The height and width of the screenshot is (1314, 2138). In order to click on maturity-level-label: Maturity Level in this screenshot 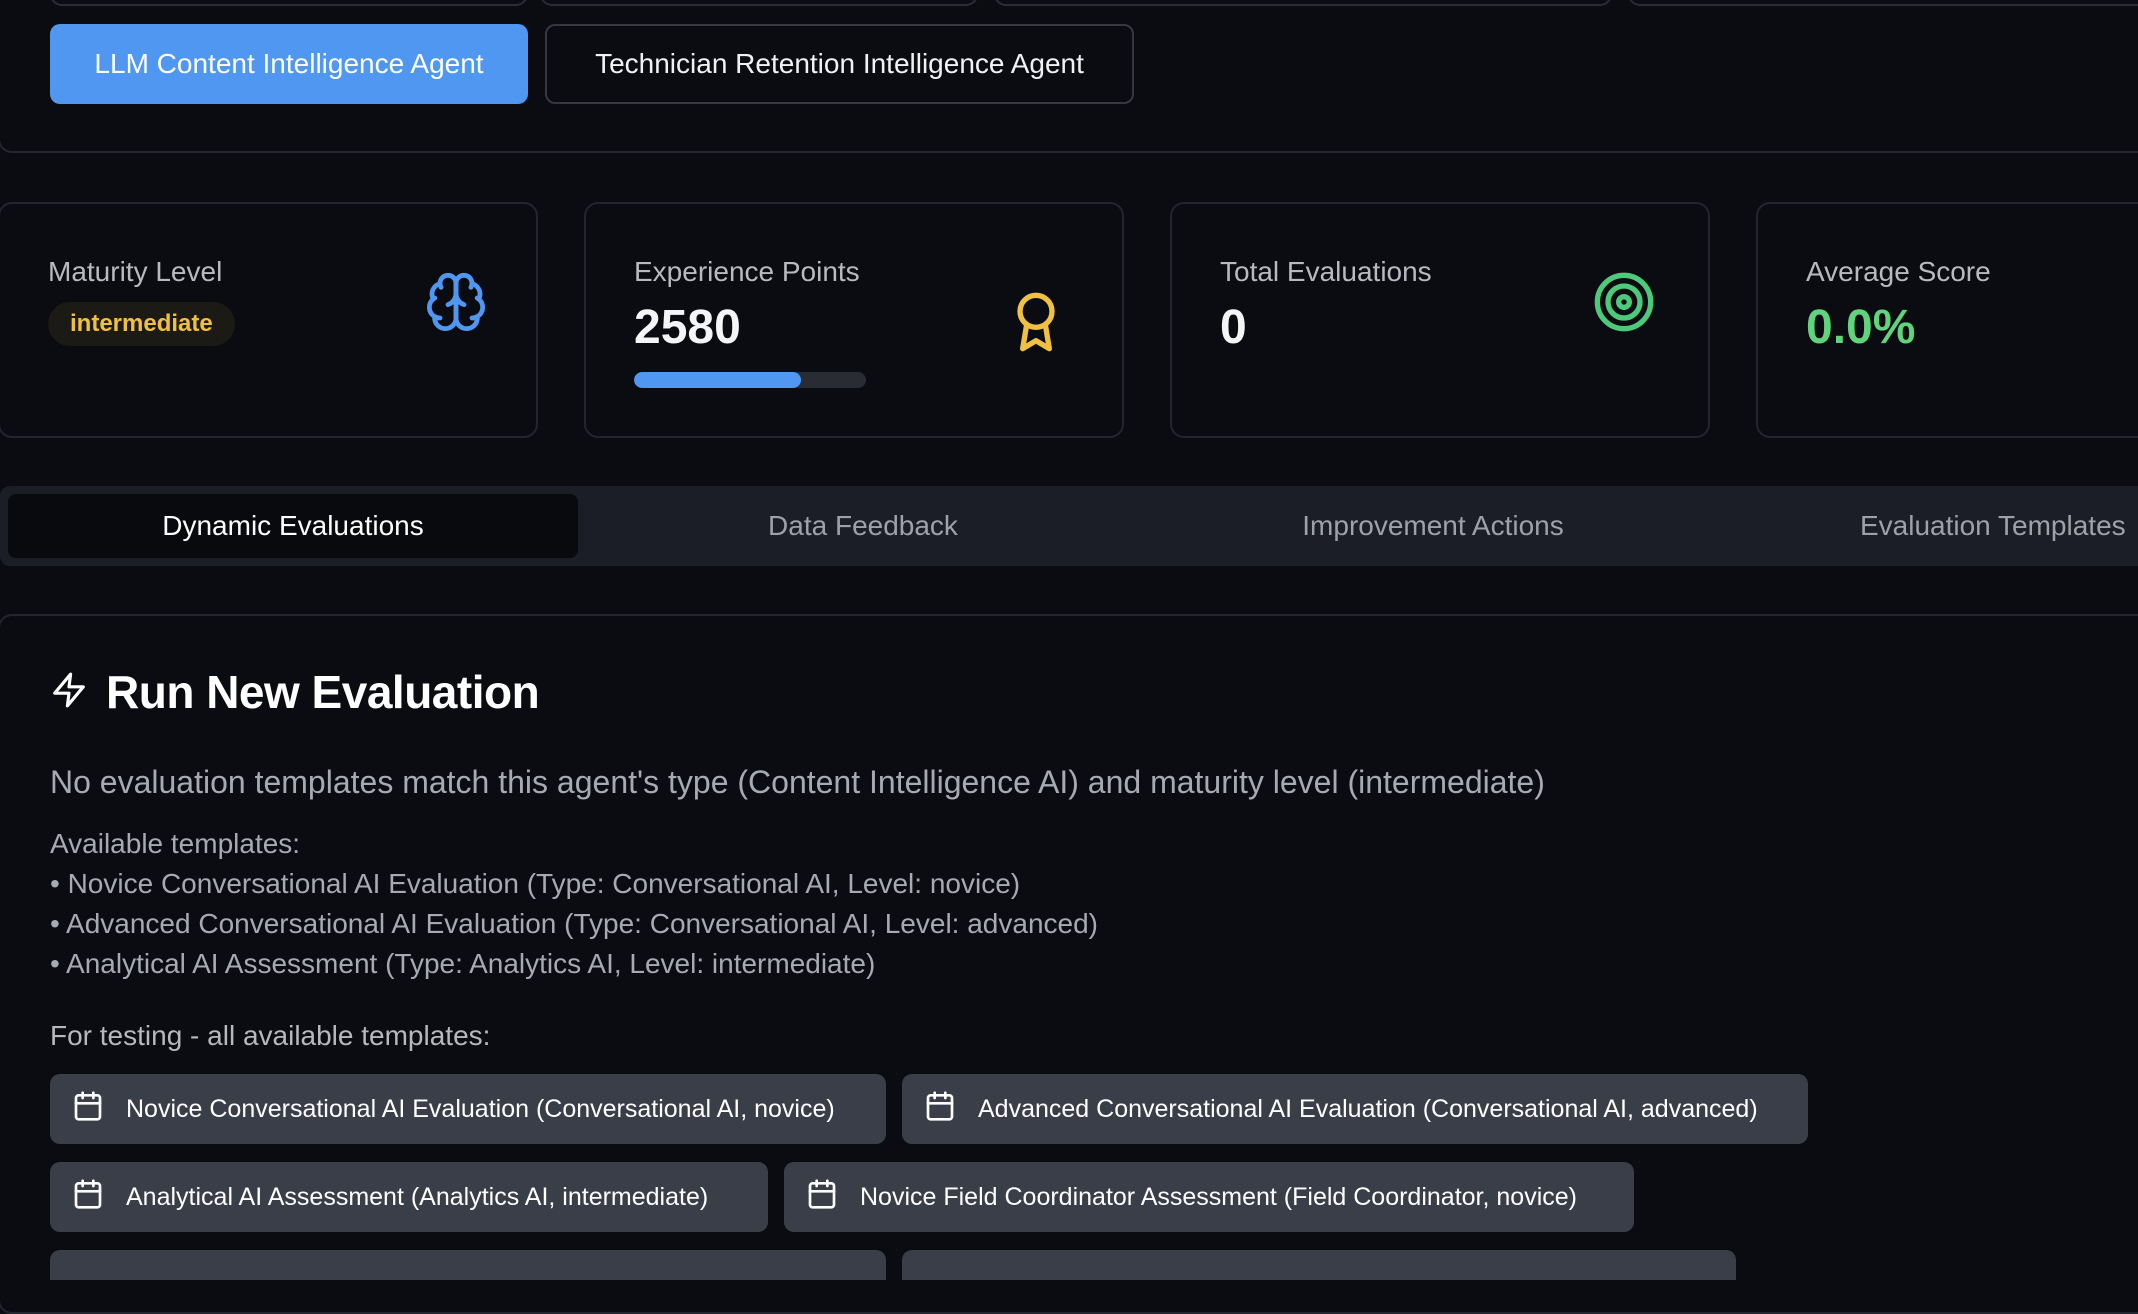, I will do `click(135, 271)`.